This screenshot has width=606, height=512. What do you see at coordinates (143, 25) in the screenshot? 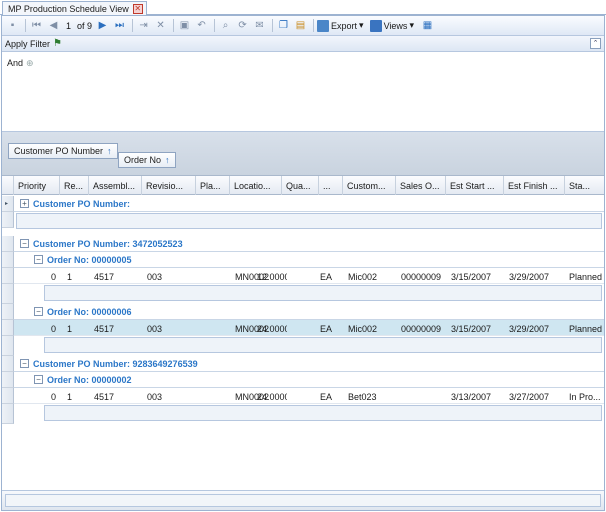
I see `new-record-icon: ⇥` at bounding box center [143, 25].